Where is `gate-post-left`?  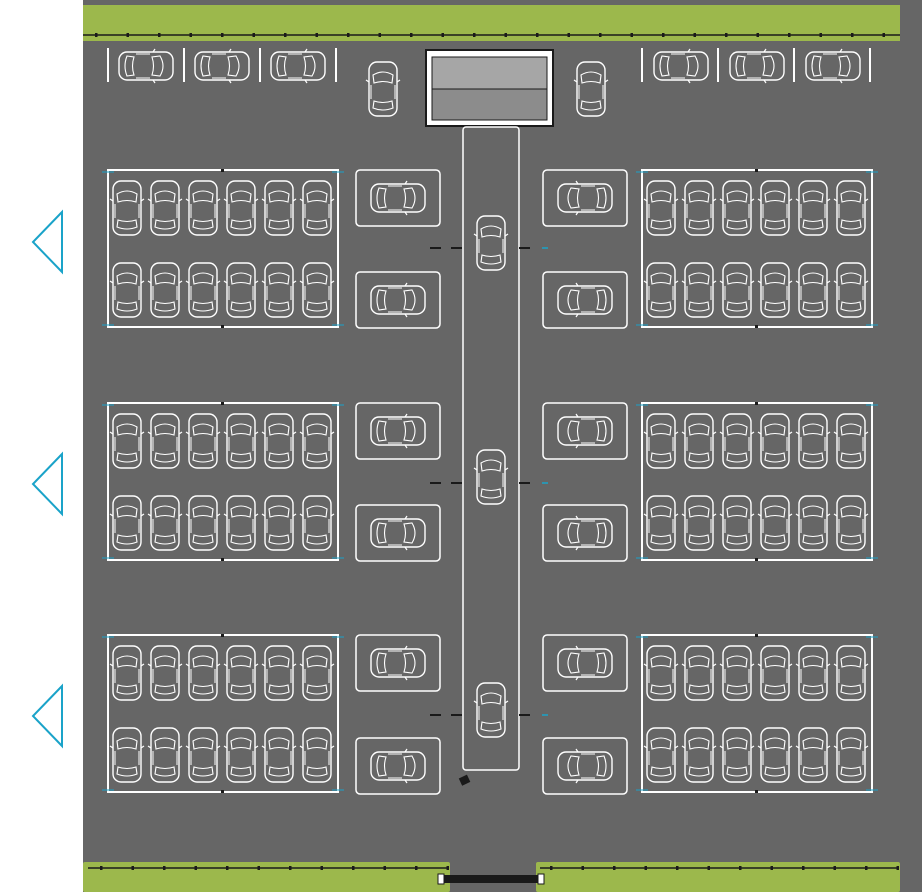
gate-post-left is located at coordinates (441, 879).